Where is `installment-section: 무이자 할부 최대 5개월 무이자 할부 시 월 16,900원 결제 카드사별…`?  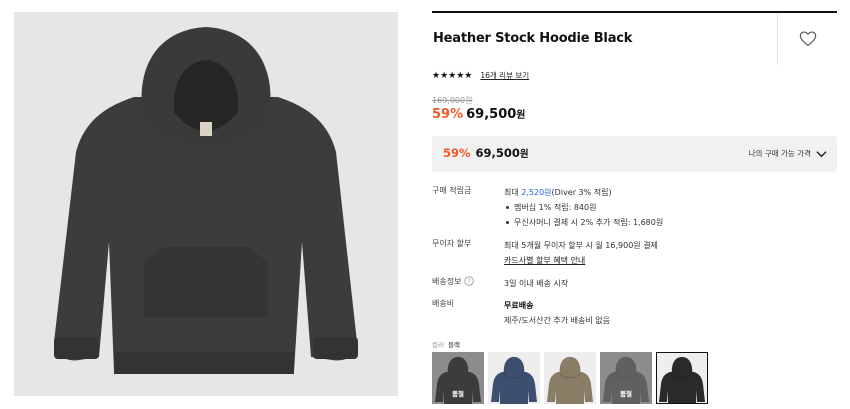 installment-section: 무이자 할부 최대 5개월 무이자 할부 시 월 16,900원 결제 카드사별… is located at coordinates (634, 253).